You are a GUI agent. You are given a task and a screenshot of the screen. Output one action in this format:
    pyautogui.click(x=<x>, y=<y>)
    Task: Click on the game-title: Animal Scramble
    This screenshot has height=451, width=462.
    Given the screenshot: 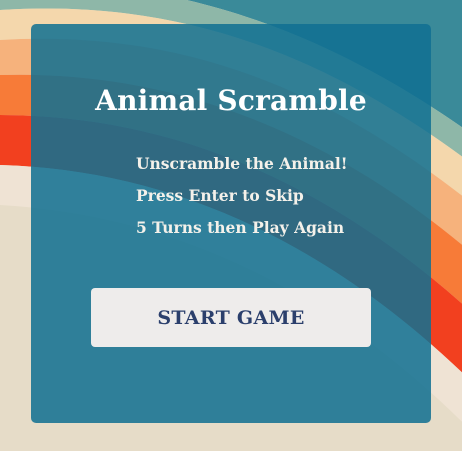 What is the action you would take?
    pyautogui.click(x=231, y=100)
    